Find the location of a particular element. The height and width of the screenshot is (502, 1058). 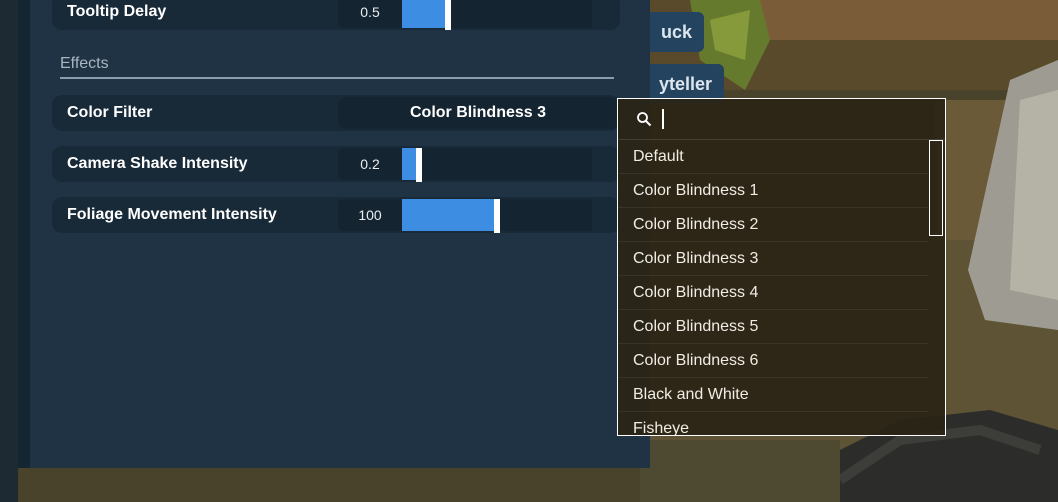

foliage-movement-slider-fill is located at coordinates (449, 215).